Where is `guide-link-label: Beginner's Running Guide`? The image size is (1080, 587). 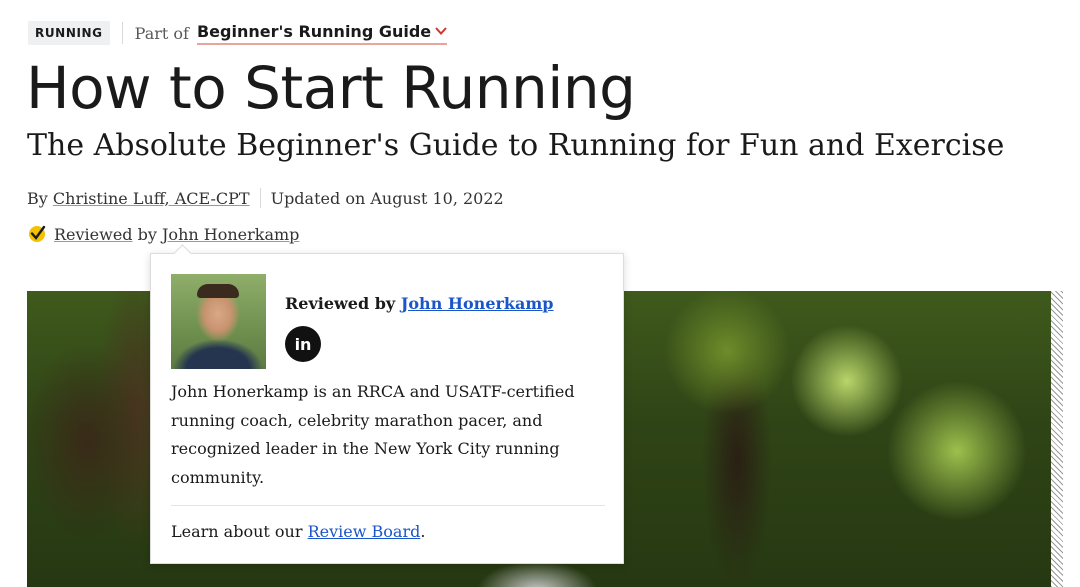 guide-link-label: Beginner's Running Guide is located at coordinates (314, 31).